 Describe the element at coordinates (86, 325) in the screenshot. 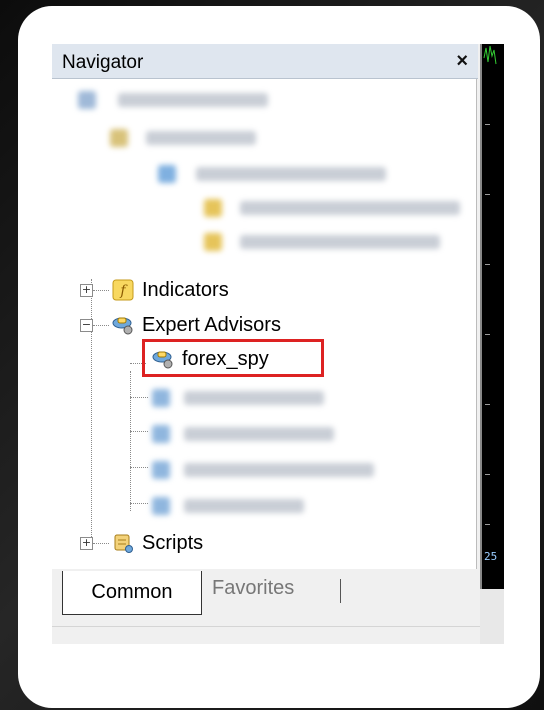

I see `collapse-expert-advisors-button: −` at that location.